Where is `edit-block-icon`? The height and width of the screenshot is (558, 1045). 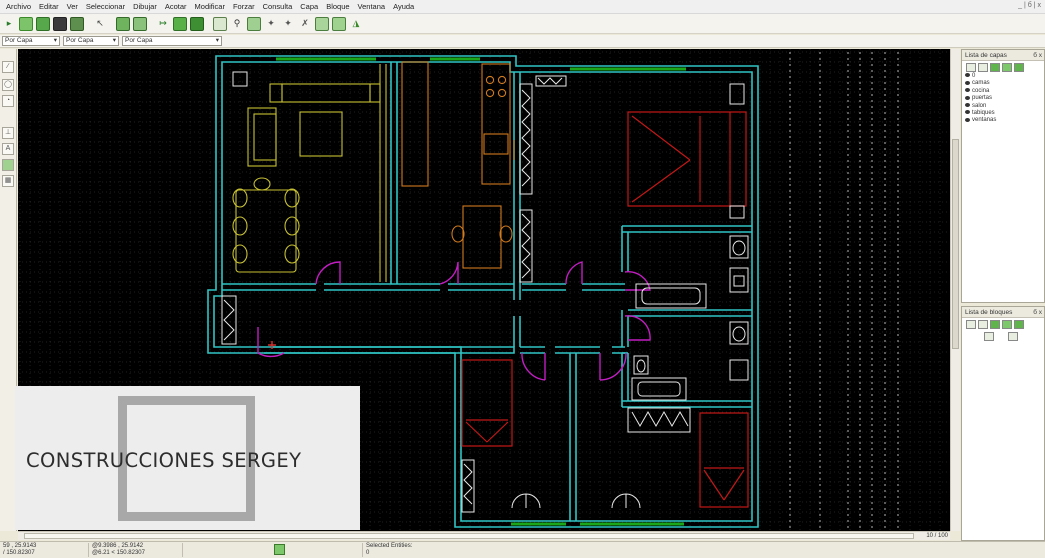
edit-block-icon is located at coordinates (1019, 324).